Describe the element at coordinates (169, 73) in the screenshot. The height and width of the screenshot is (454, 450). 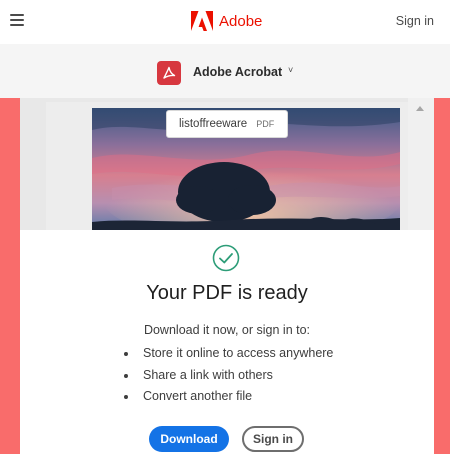
I see `acrobat-logo-icon` at that location.